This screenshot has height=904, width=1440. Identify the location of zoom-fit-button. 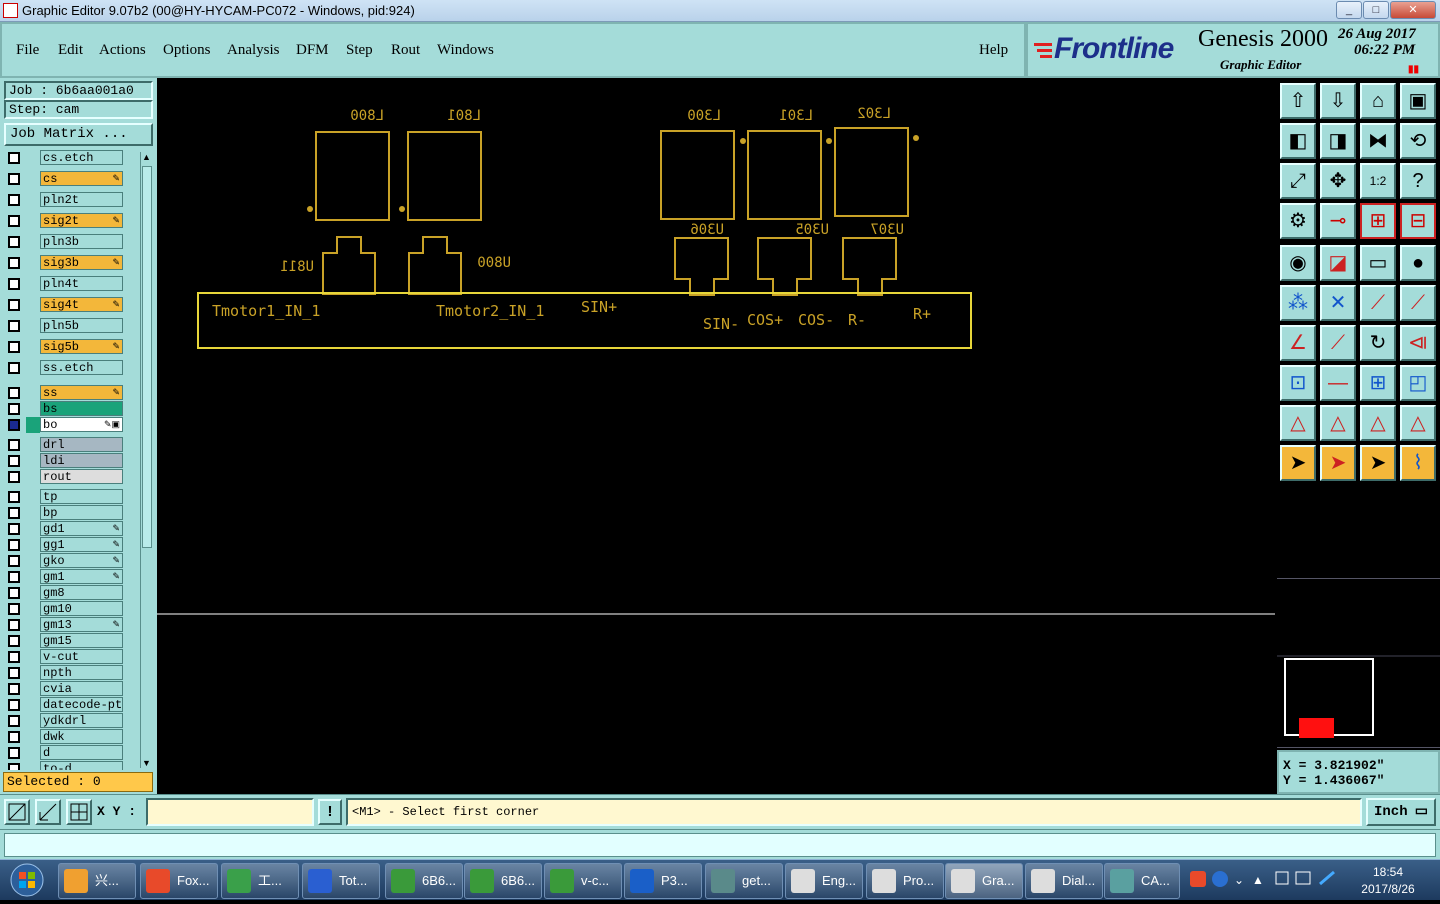
(17, 812).